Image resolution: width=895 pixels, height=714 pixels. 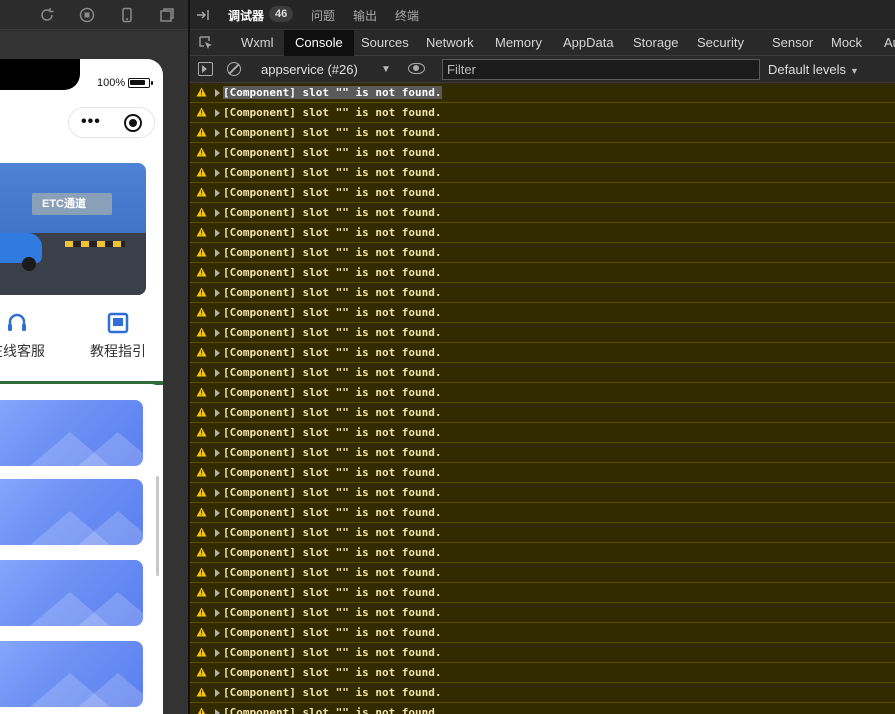 What do you see at coordinates (203, 15) in the screenshot?
I see `dock-side-icon` at bounding box center [203, 15].